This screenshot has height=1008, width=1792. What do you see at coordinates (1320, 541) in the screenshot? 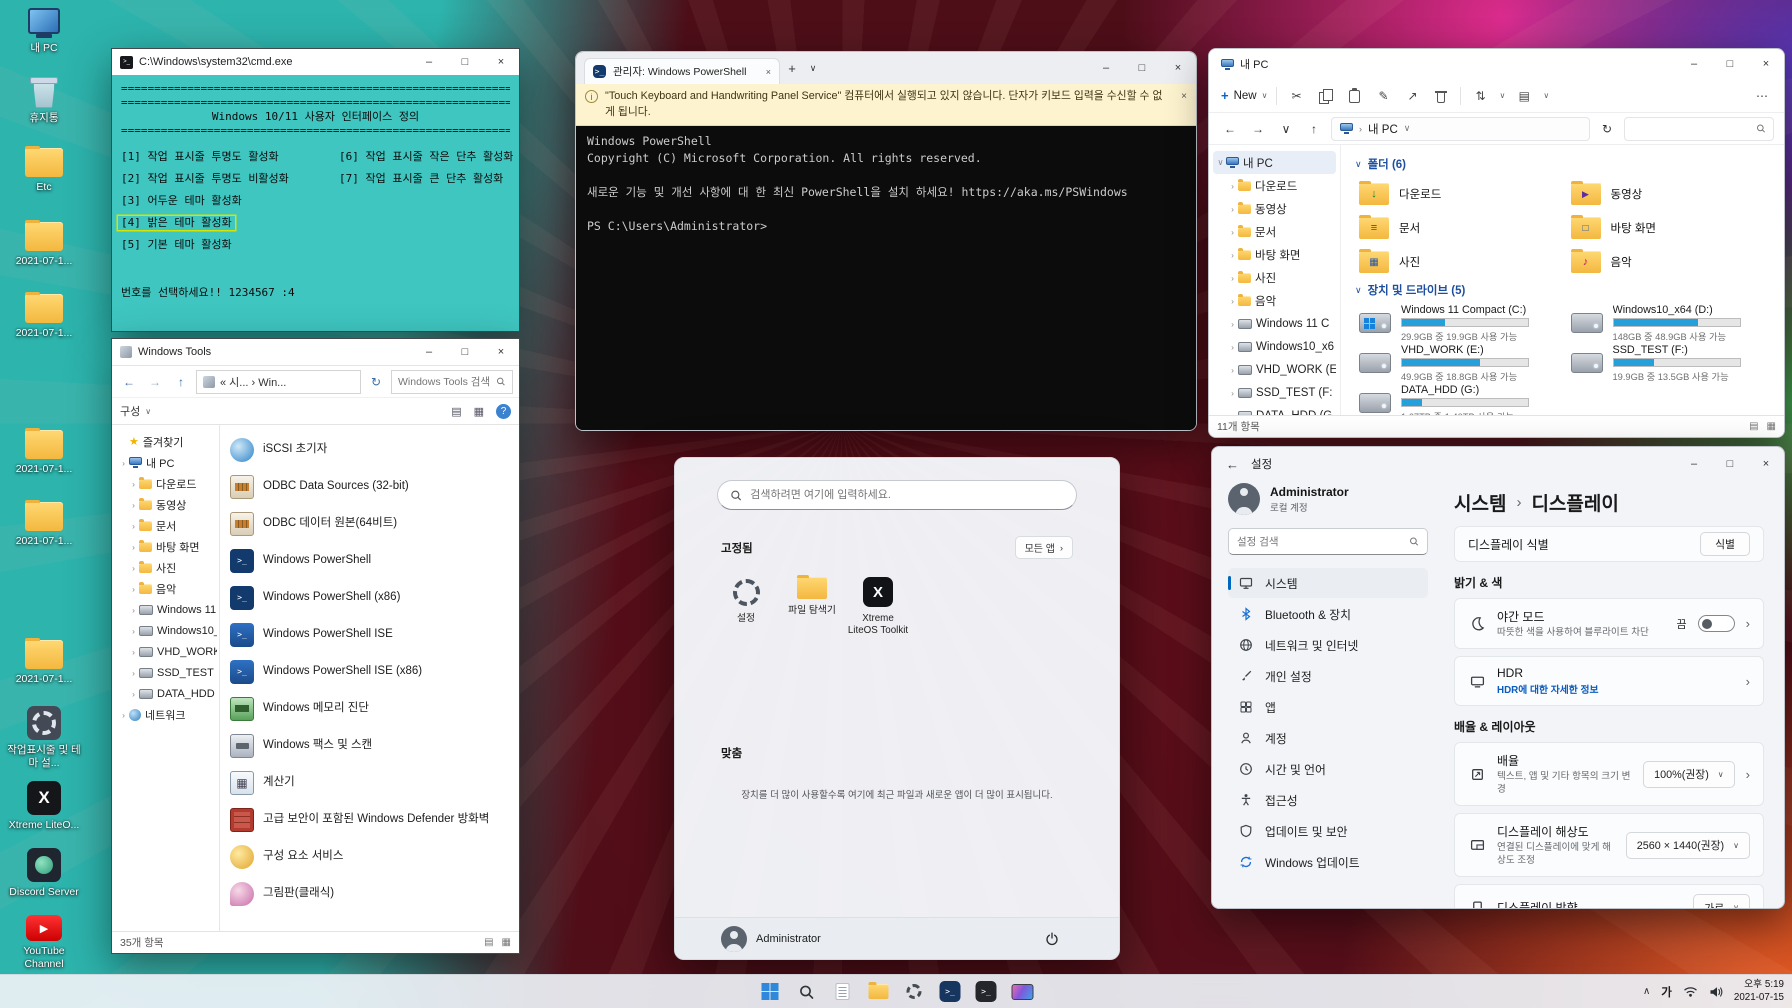
I see `settings-search-input` at bounding box center [1320, 541].